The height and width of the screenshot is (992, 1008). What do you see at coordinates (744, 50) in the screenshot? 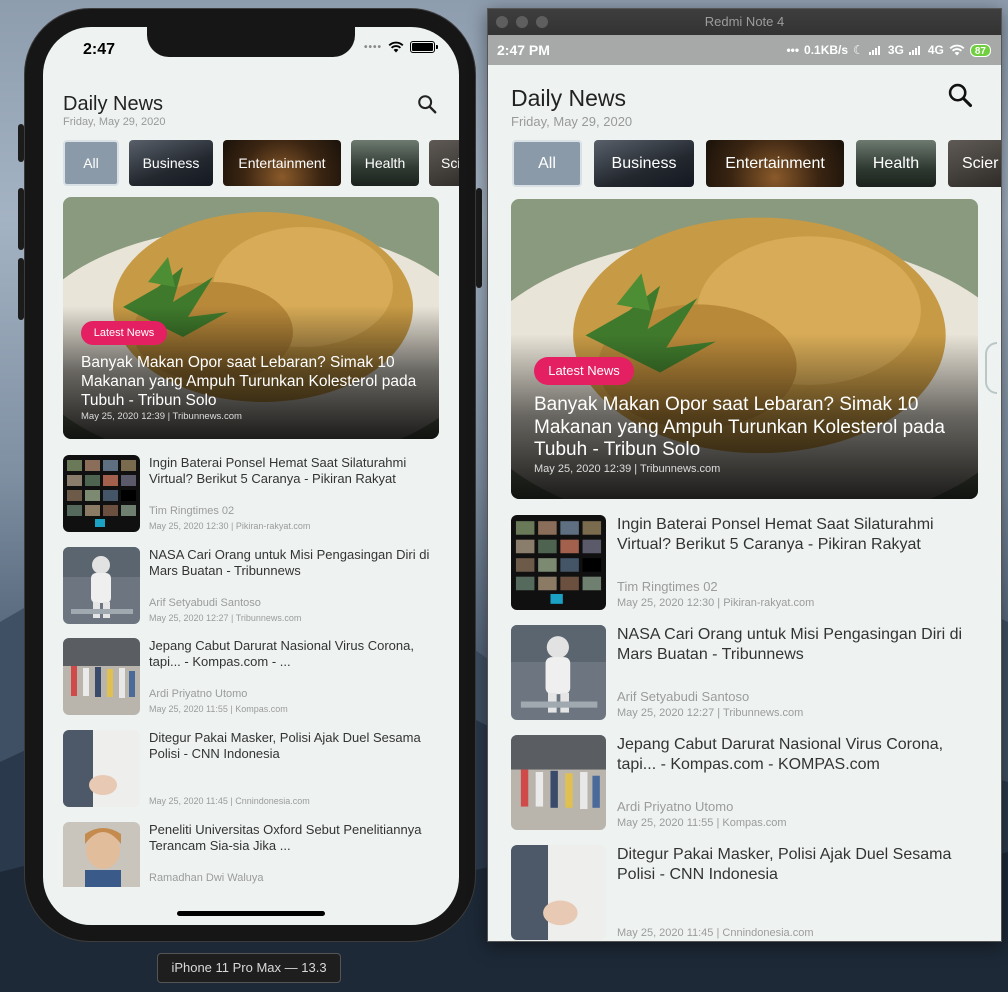
I see `android-status-bar: 2:47 PM ••• 0.1KB/s ☾ 3G 4G 87` at bounding box center [744, 50].